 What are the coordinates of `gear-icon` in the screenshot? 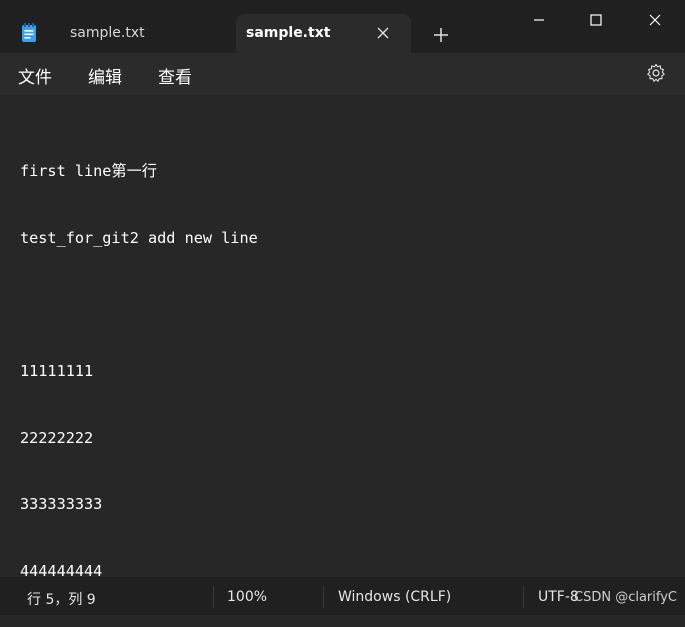 It's located at (656, 73).